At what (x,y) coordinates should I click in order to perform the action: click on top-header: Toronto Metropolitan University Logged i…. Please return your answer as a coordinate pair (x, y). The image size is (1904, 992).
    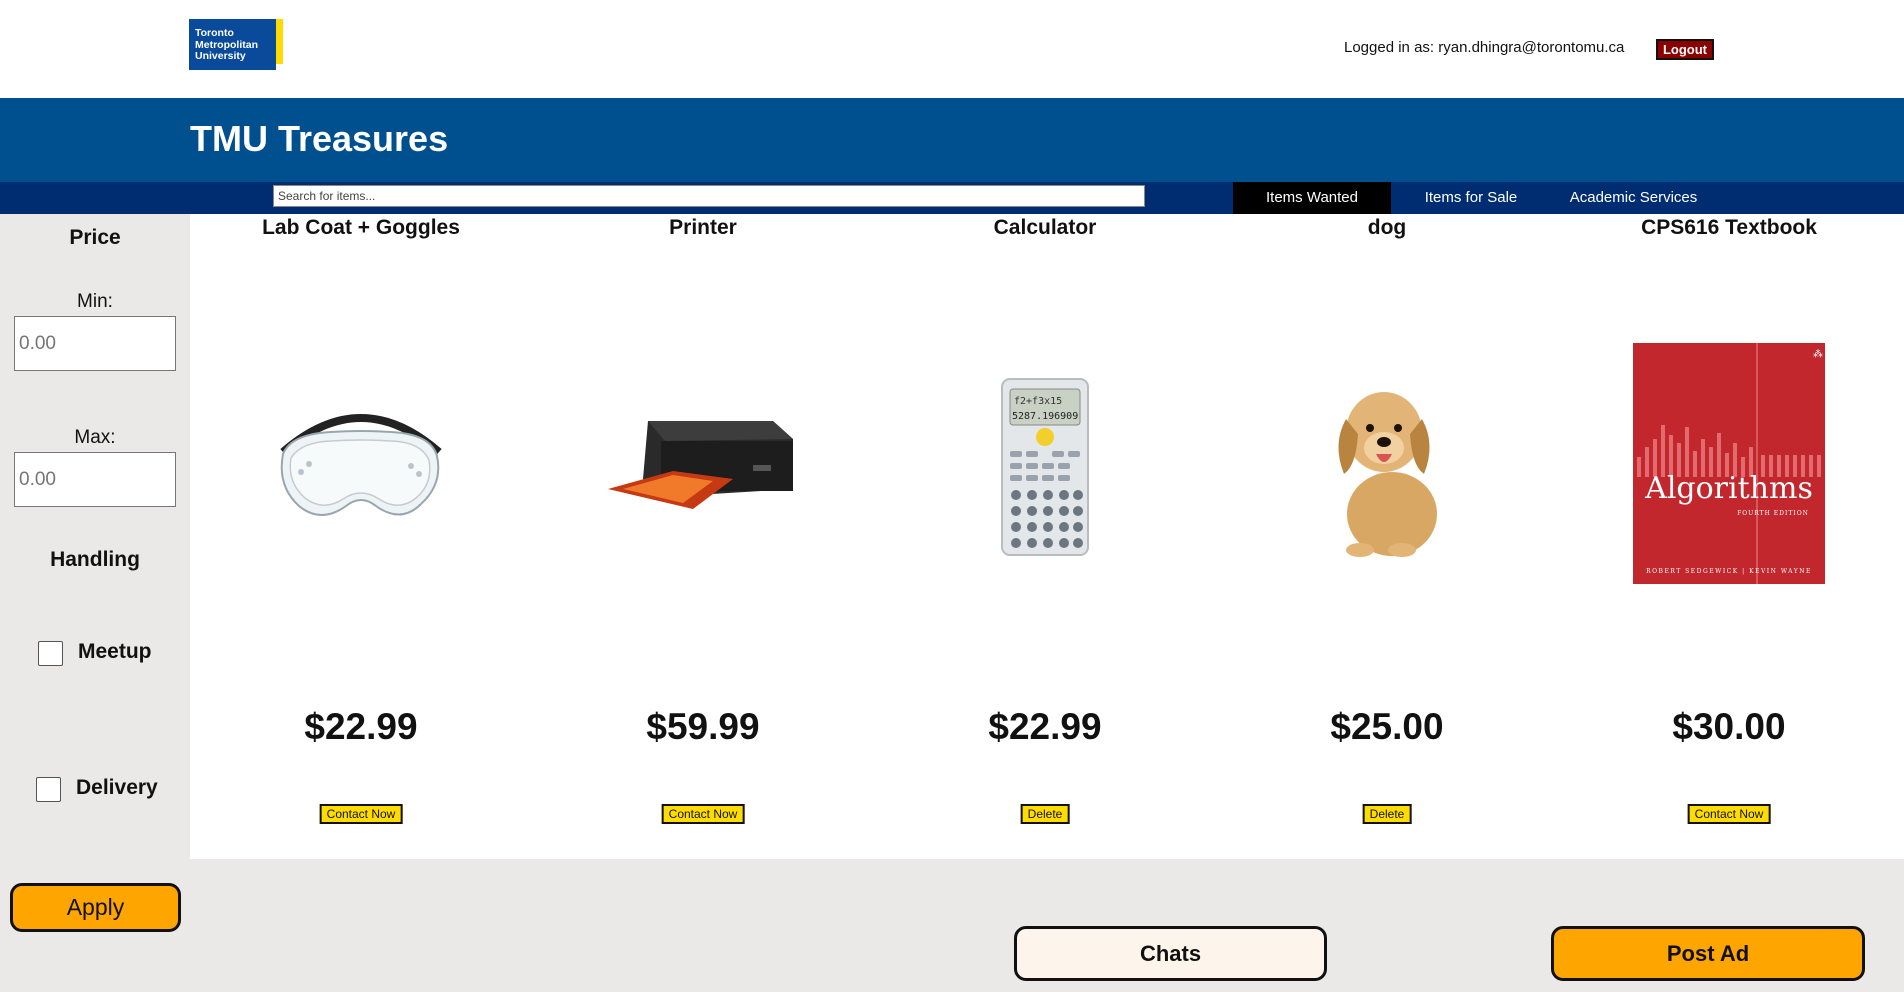
    Looking at the image, I should click on (952, 49).